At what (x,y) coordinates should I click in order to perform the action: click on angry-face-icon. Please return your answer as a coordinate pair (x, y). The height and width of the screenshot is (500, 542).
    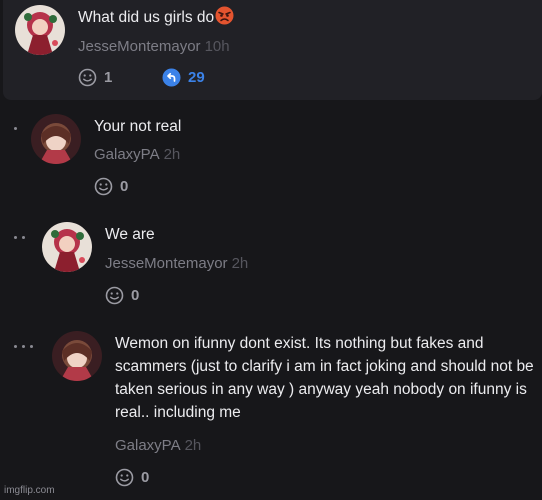
    Looking at the image, I should click on (224, 19).